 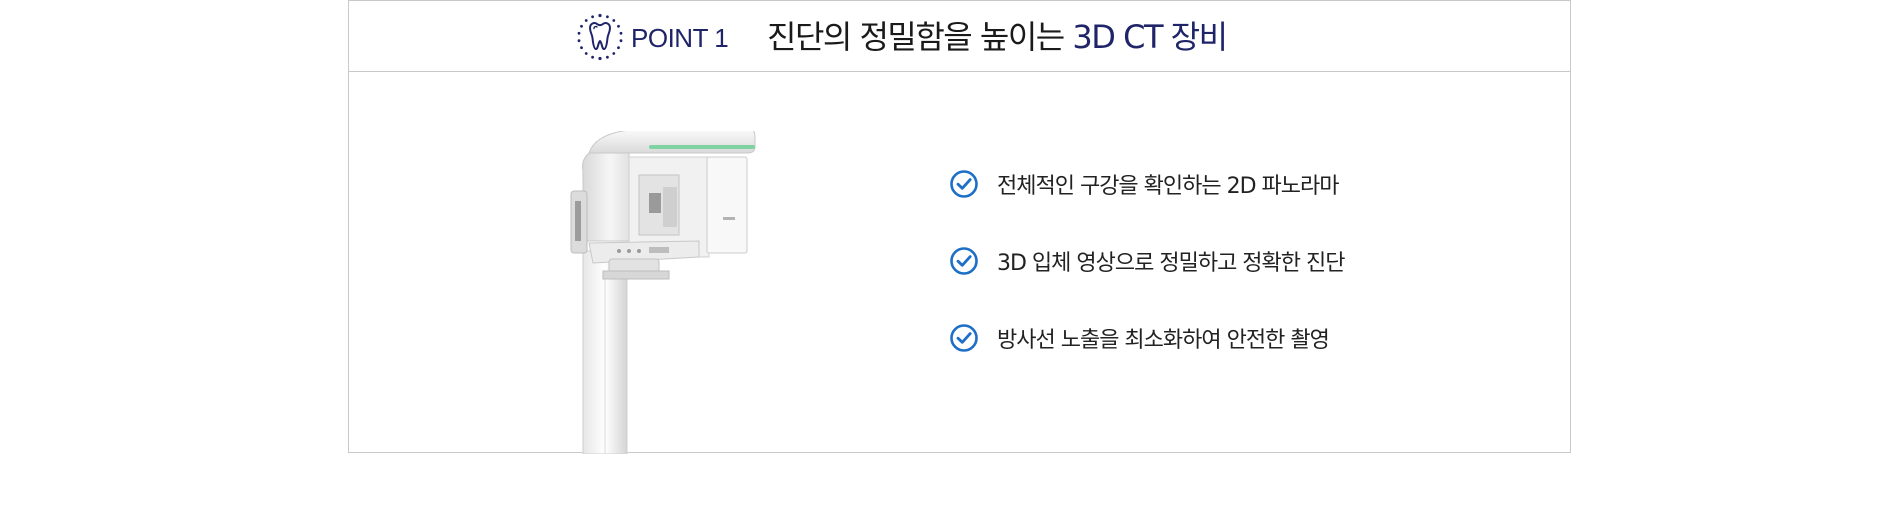 I want to click on list-item: 3D 입체 영상으로 정밀하고 정확한 진단, so click(x=1147, y=261).